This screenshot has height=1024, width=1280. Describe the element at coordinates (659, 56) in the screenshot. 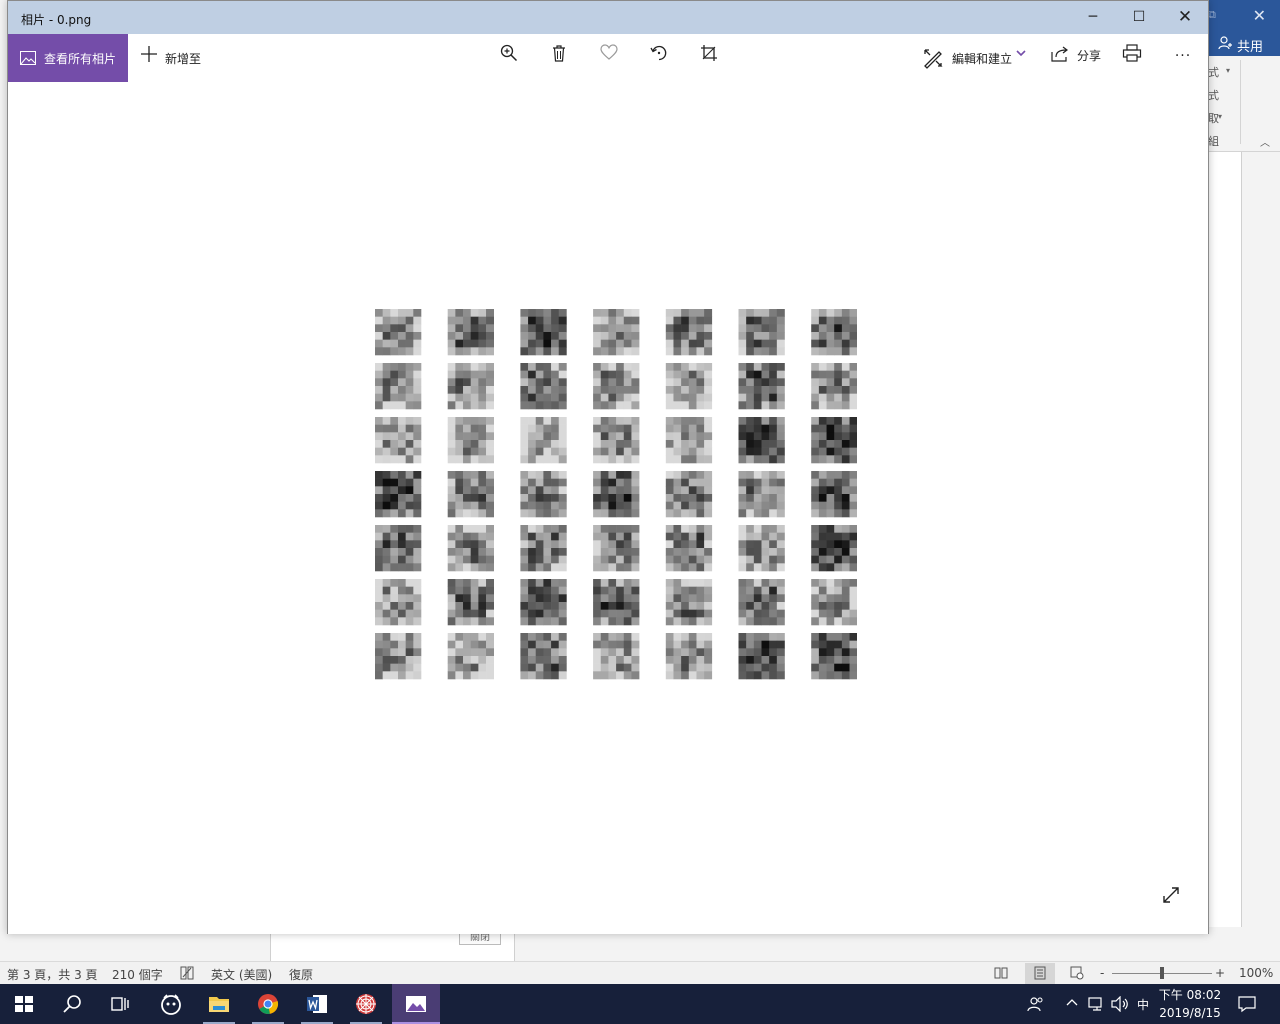

I see `rotate-icon` at that location.